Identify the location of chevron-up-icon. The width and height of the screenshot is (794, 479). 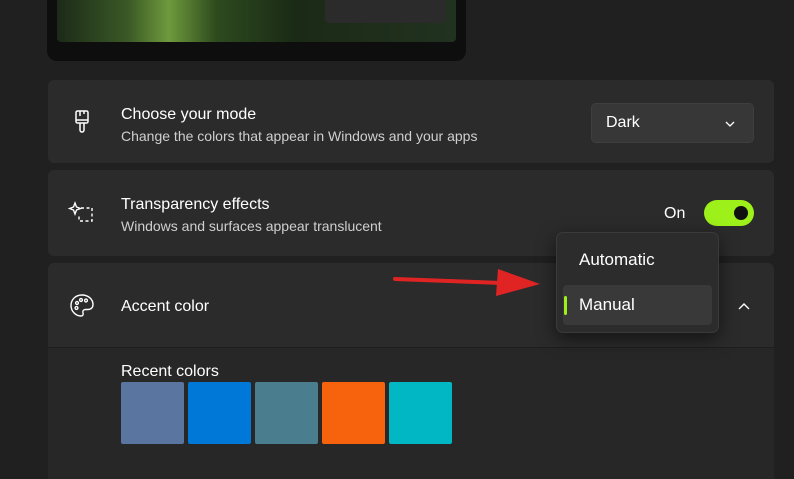
(744, 306).